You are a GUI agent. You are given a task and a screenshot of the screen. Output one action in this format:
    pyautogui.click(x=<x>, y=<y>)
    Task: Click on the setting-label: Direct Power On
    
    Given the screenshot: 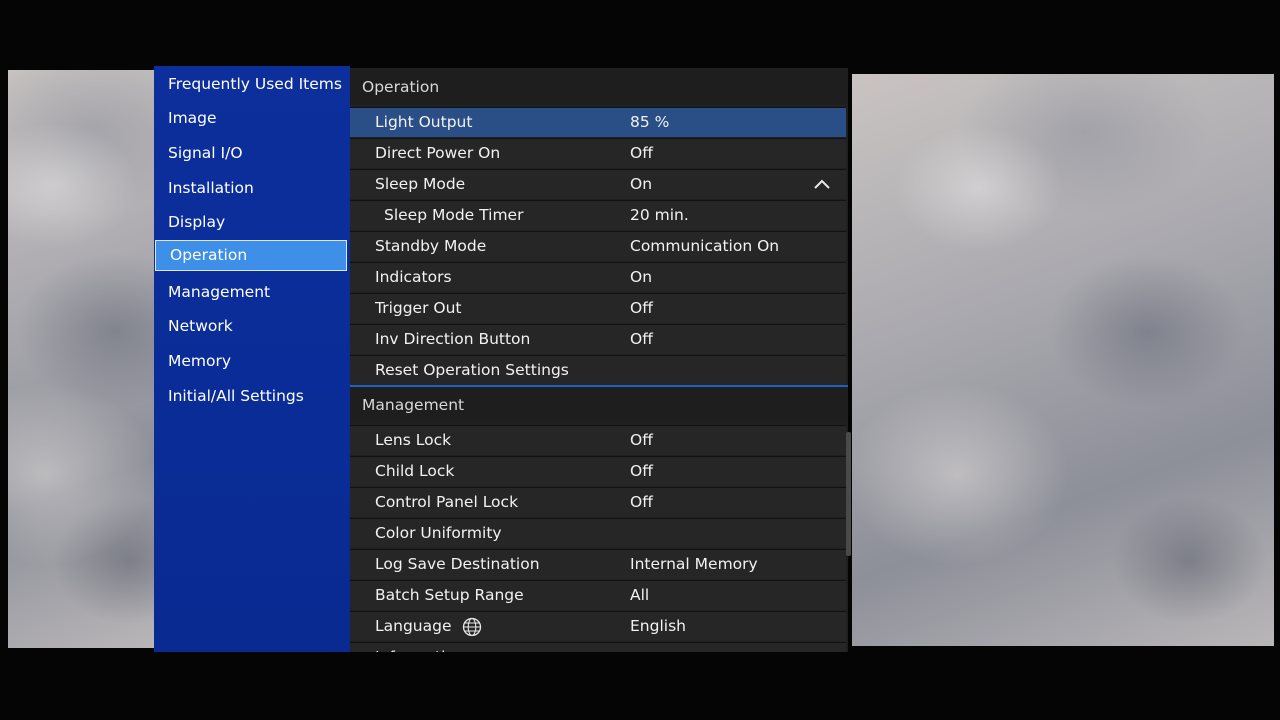 What is the action you would take?
    pyautogui.click(x=438, y=153)
    